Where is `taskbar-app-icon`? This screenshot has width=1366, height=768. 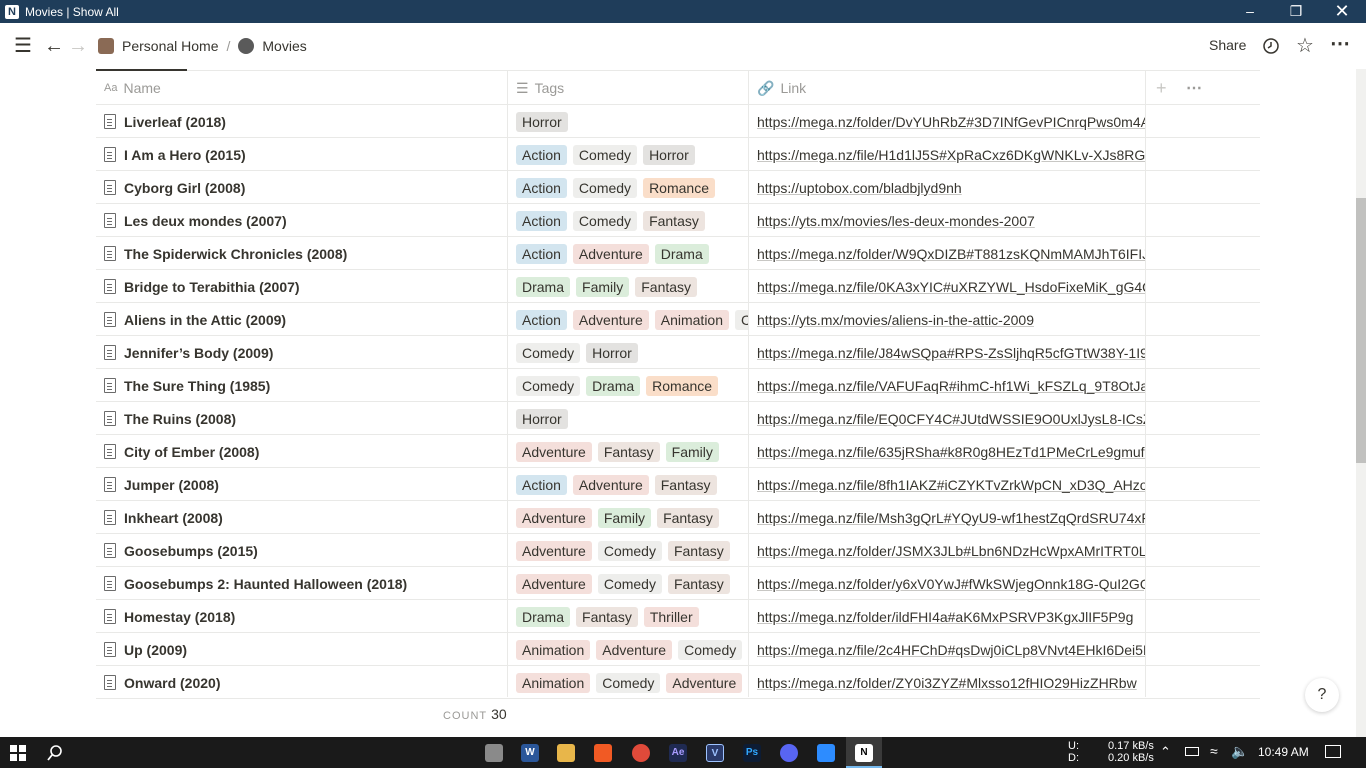 taskbar-app-icon is located at coordinates (494, 753).